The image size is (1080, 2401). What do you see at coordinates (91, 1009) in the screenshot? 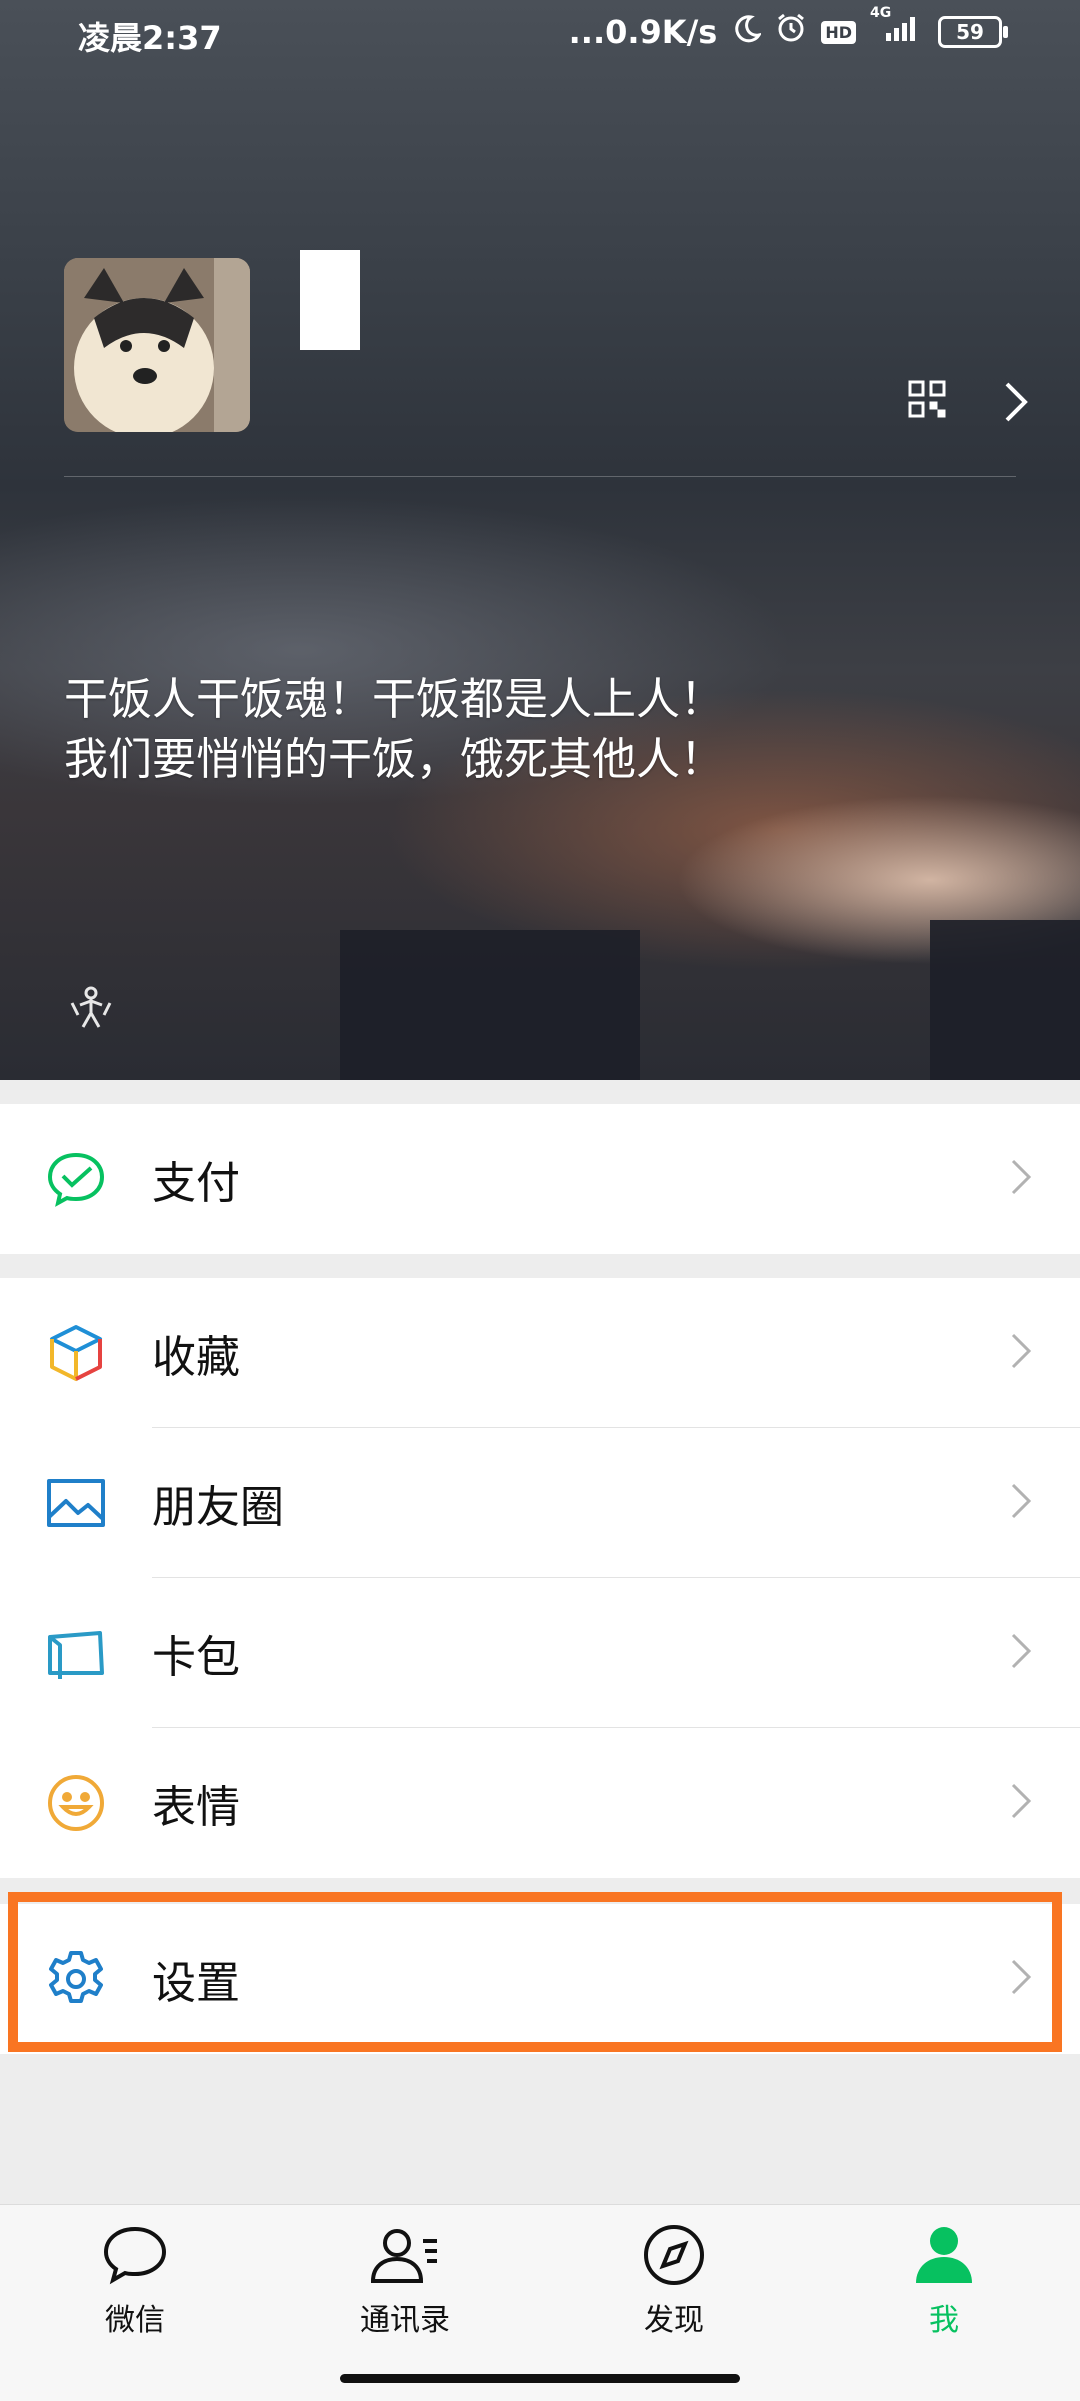
I see `set-status-icon` at bounding box center [91, 1009].